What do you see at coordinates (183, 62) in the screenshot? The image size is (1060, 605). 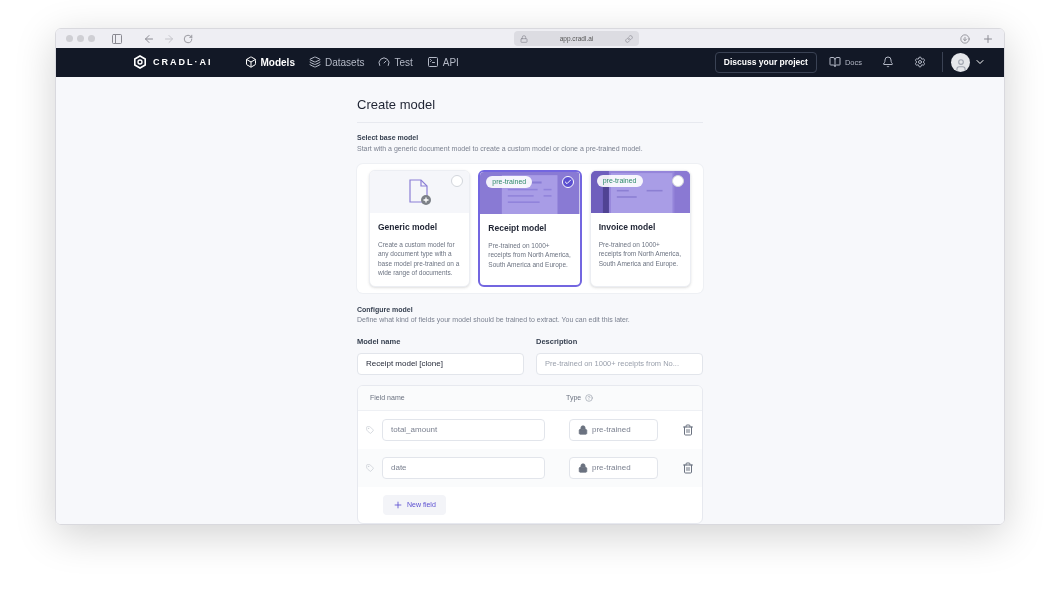 I see `logo-text: CRADL·AI` at bounding box center [183, 62].